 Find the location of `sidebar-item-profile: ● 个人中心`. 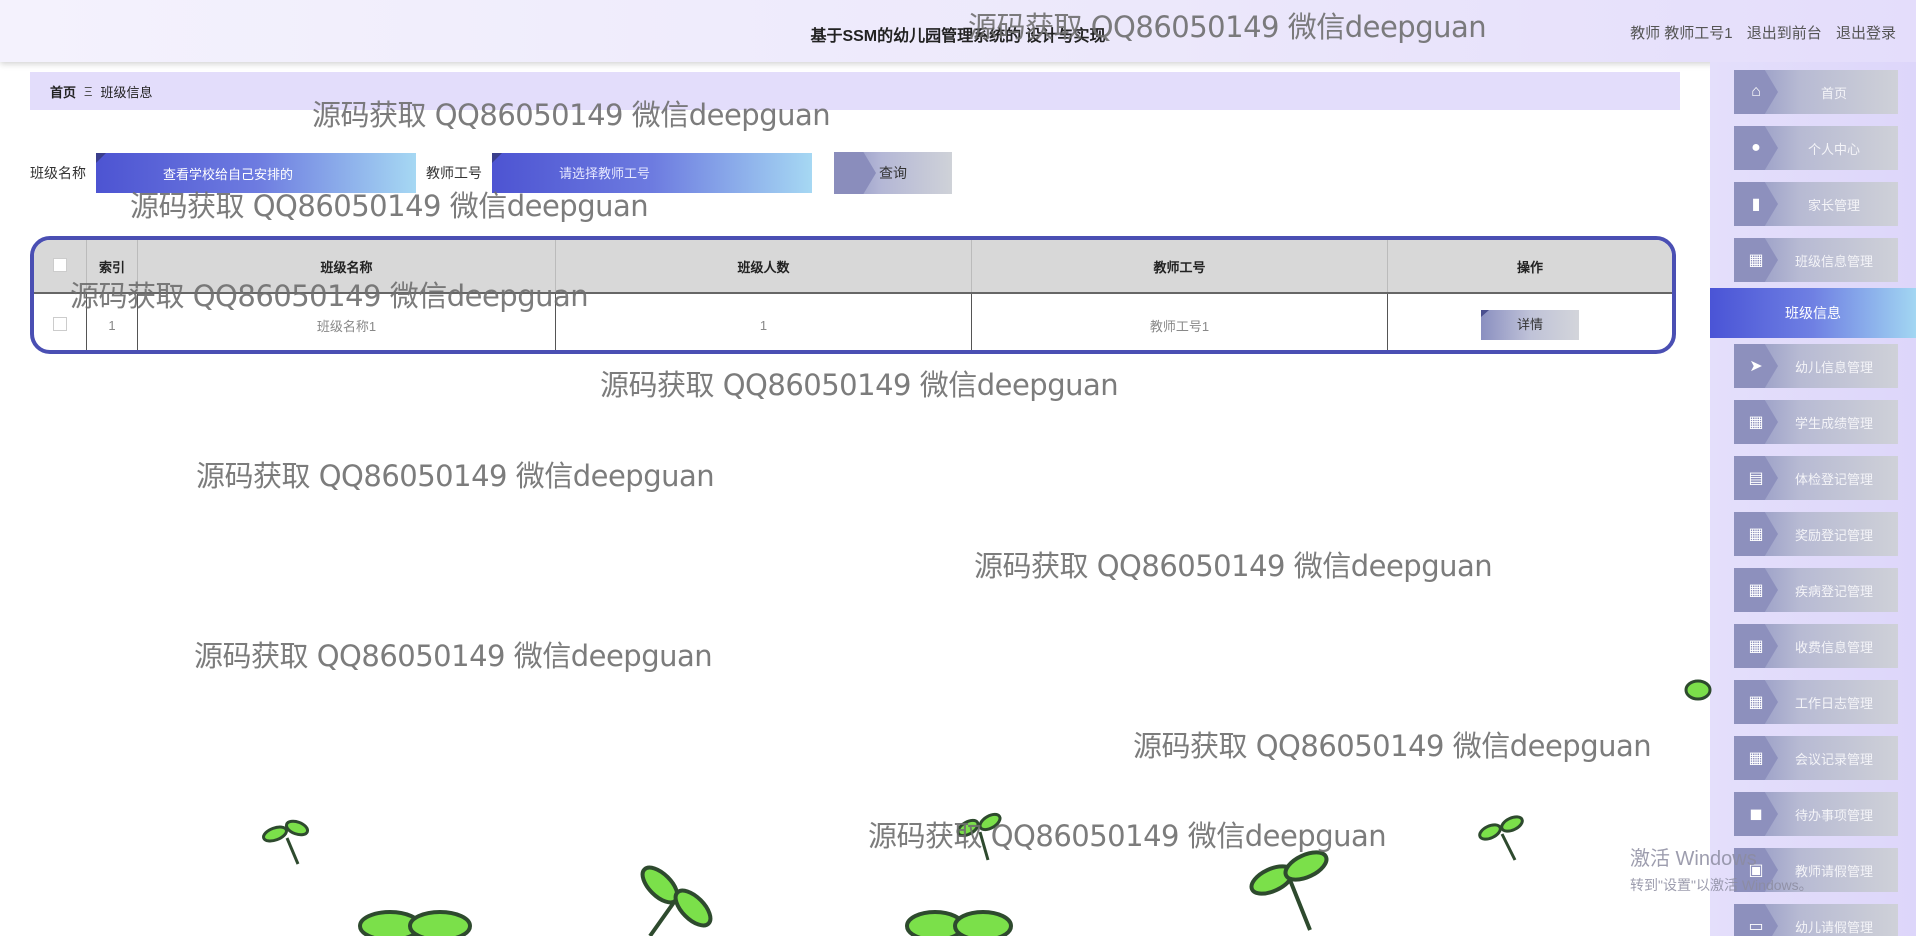

sidebar-item-profile: ● 个人中心 is located at coordinates (1816, 148).